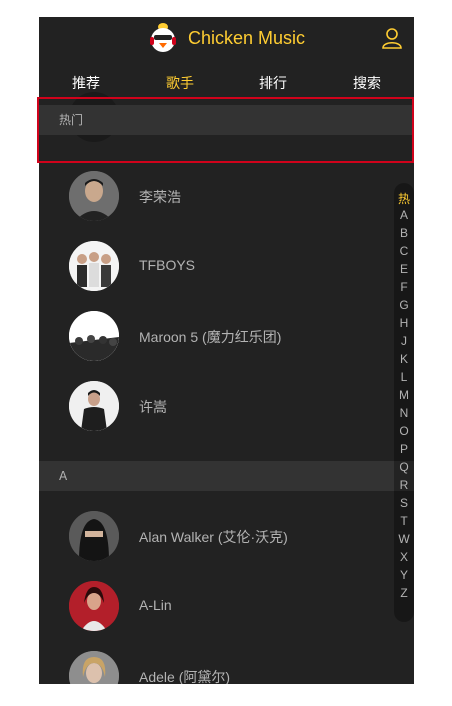  I want to click on list-item: Adele (阿黛尔), so click(219, 662).